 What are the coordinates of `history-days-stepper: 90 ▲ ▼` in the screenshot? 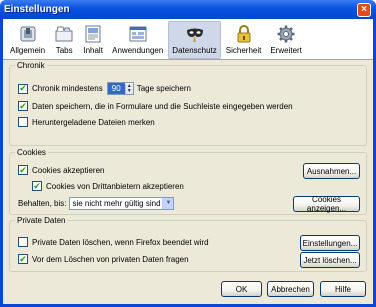 It's located at (120, 88).